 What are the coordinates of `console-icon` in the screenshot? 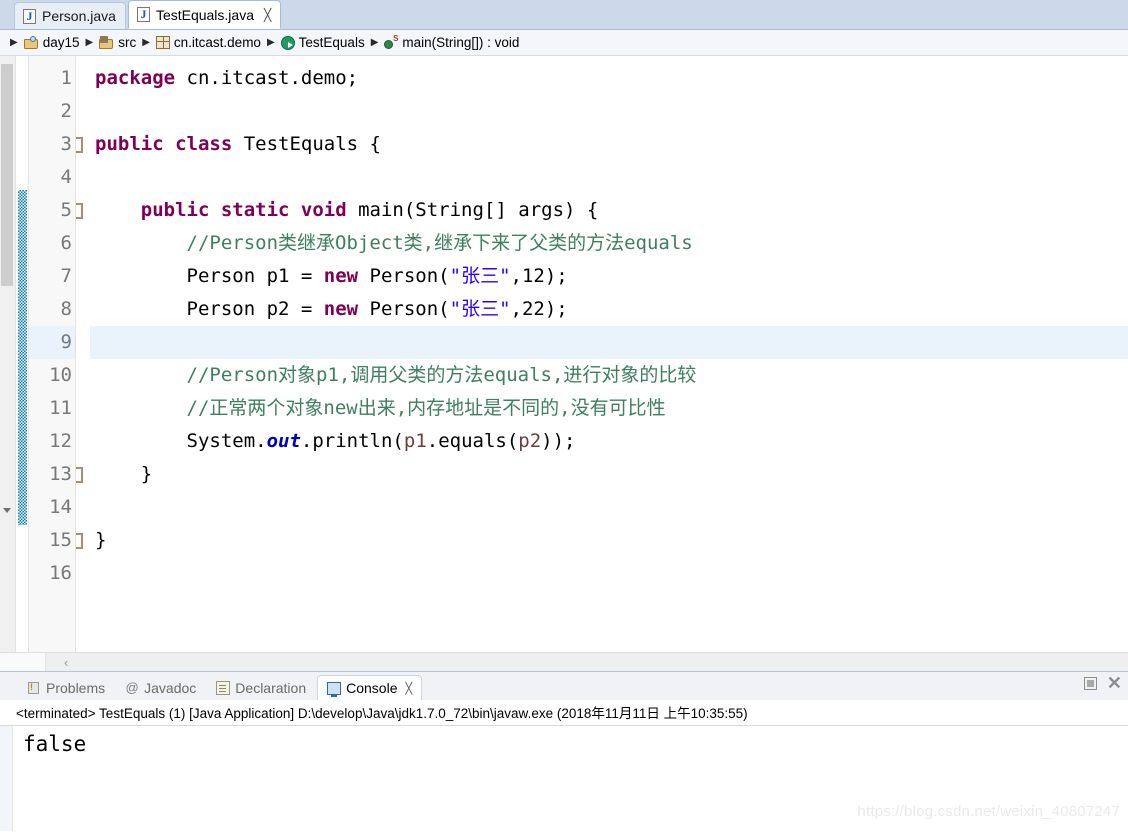 It's located at (334, 689).